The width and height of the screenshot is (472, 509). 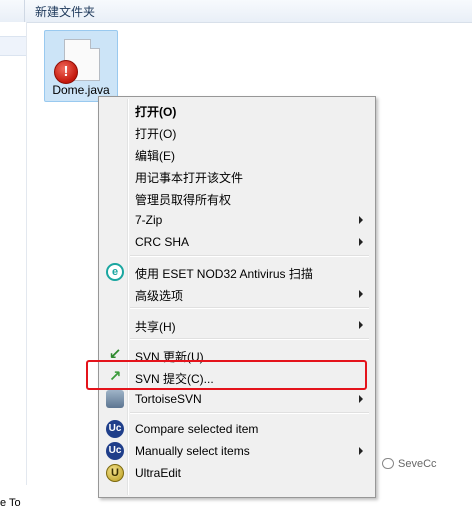 What do you see at coordinates (236, 198) in the screenshot?
I see `menu-item-take-ownership: 管理员取得所有权` at bounding box center [236, 198].